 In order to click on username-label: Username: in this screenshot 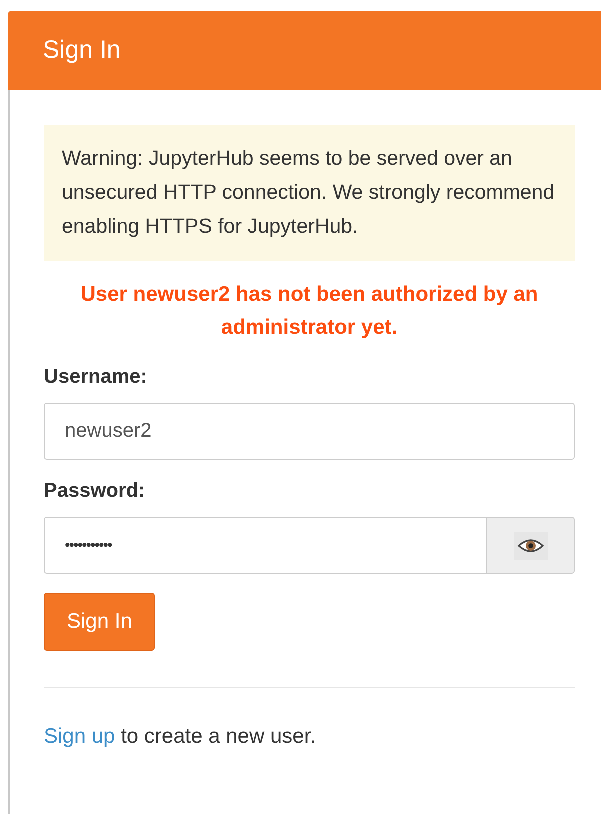, I will do `click(96, 378)`.